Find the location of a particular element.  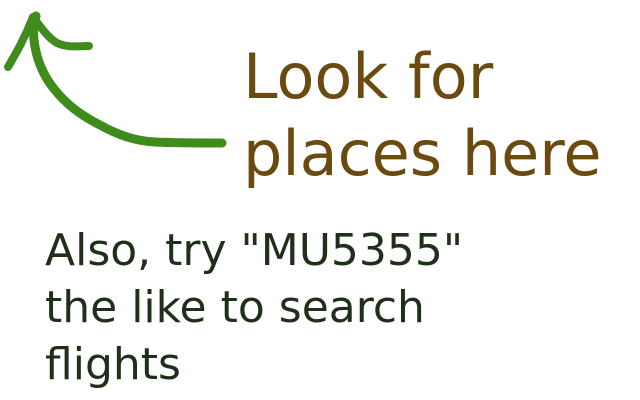

flight-search-tip-line-3: flights is located at coordinates (113, 364).